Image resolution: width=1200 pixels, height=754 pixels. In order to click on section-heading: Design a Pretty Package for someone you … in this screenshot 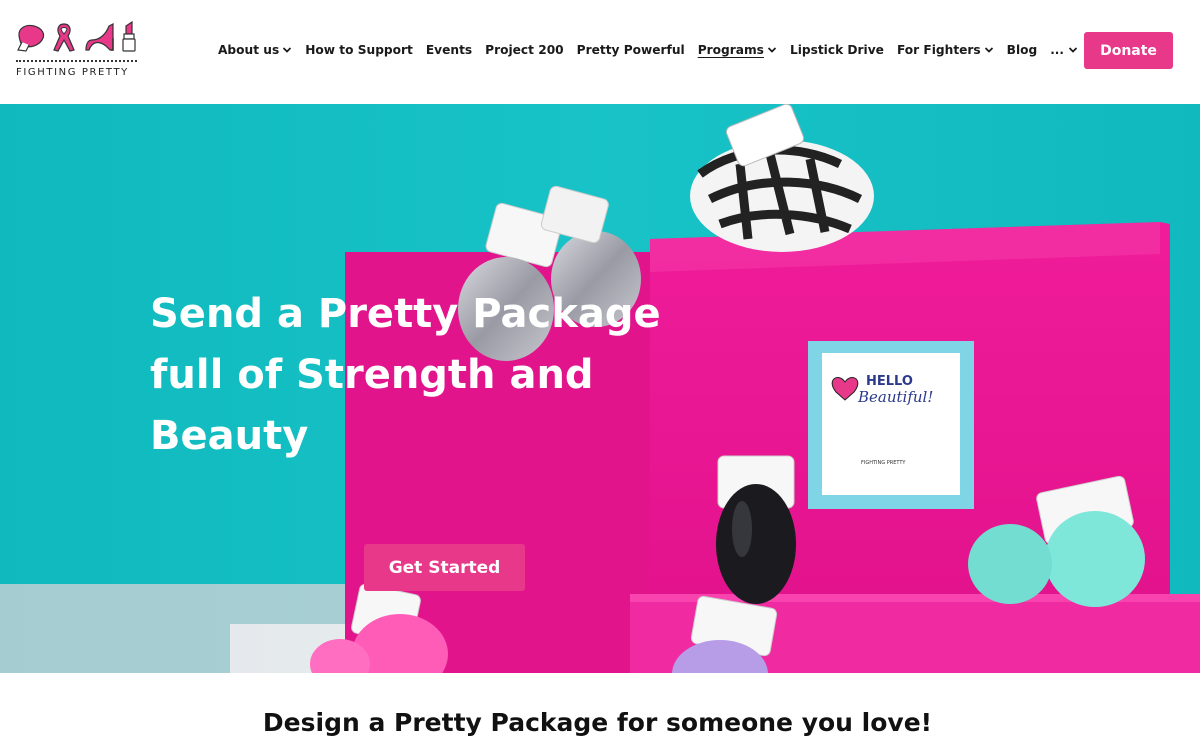, I will do `click(597, 722)`.